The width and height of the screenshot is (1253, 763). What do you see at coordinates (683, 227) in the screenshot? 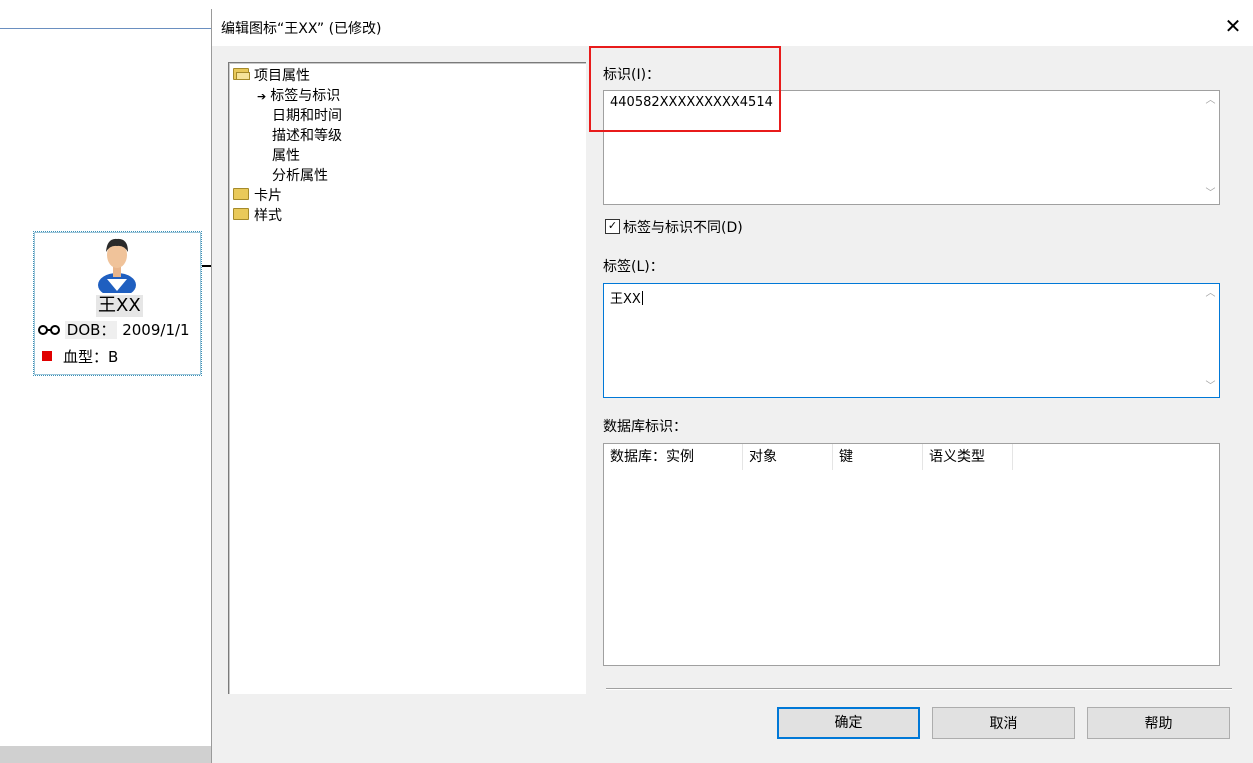
I see `checkbox-label: 标签与标识不同(D)` at bounding box center [683, 227].